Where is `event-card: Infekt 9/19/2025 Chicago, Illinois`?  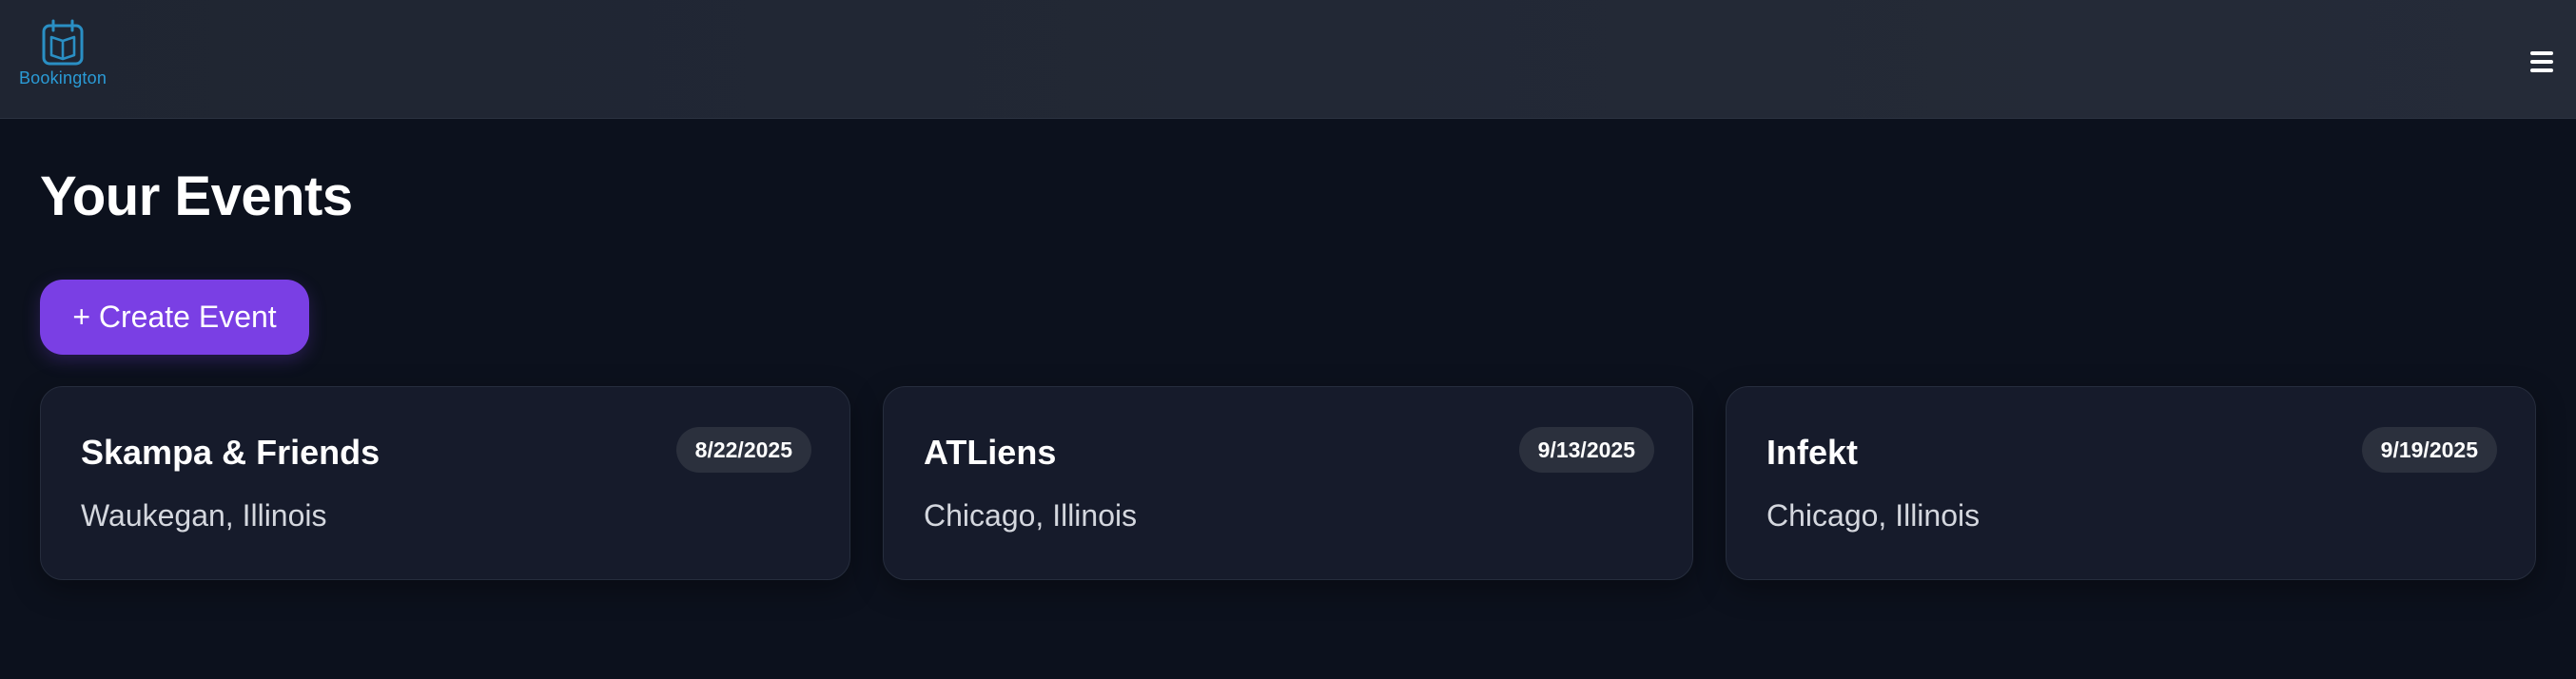 event-card: Infekt 9/19/2025 Chicago, Illinois is located at coordinates (2131, 483).